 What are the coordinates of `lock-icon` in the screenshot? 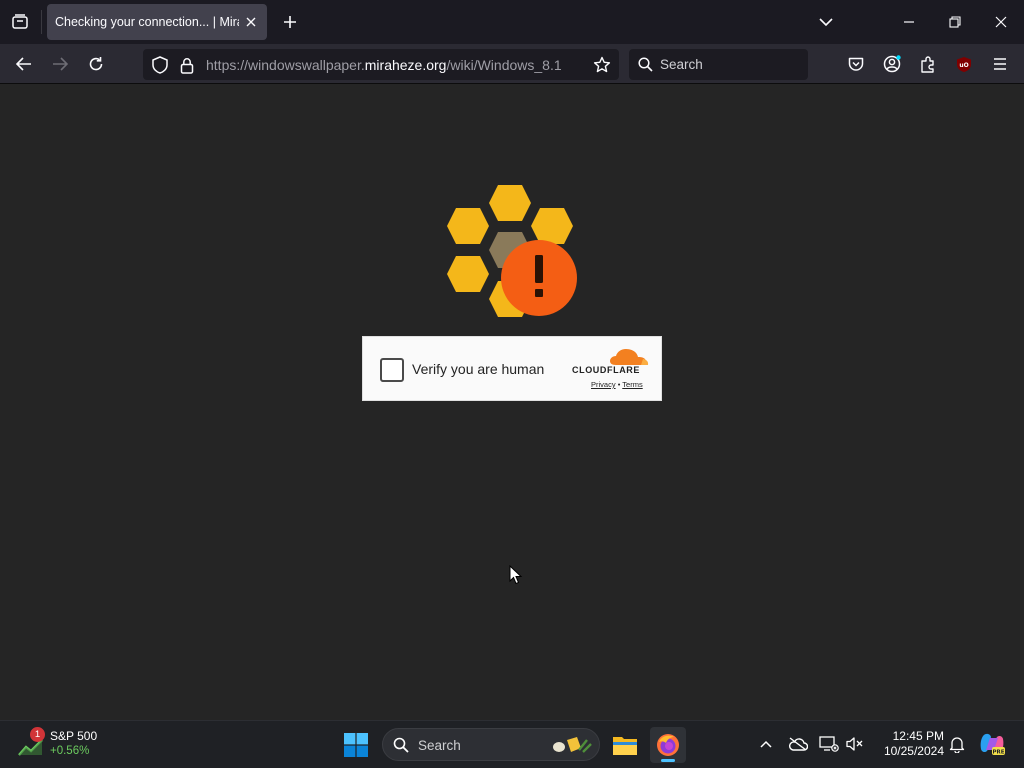 It's located at (187, 65).